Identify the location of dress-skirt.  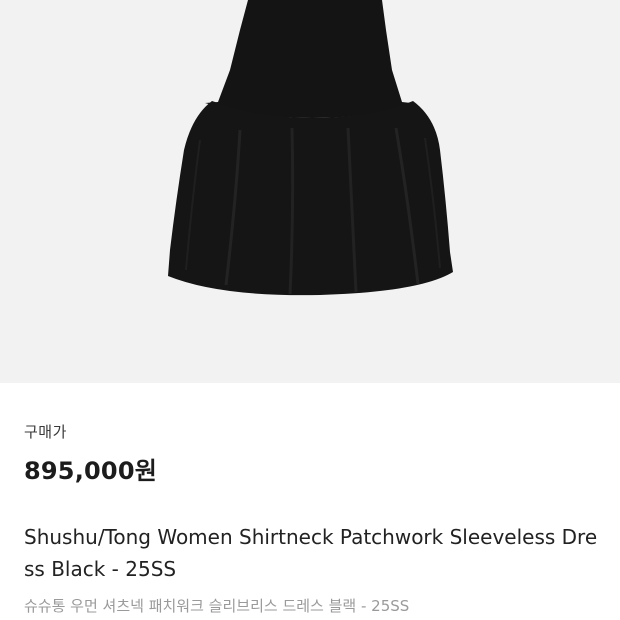
(310, 198).